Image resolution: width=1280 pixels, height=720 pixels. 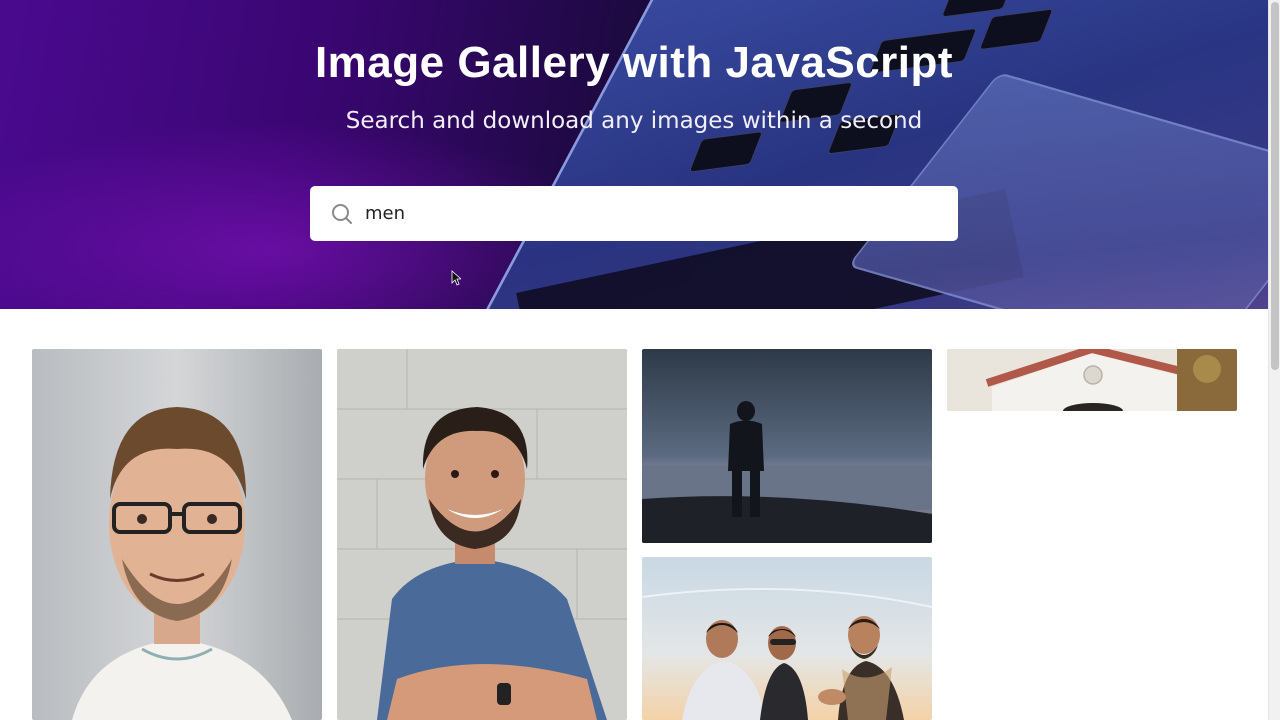 I want to click on search-box, so click(x=634, y=213).